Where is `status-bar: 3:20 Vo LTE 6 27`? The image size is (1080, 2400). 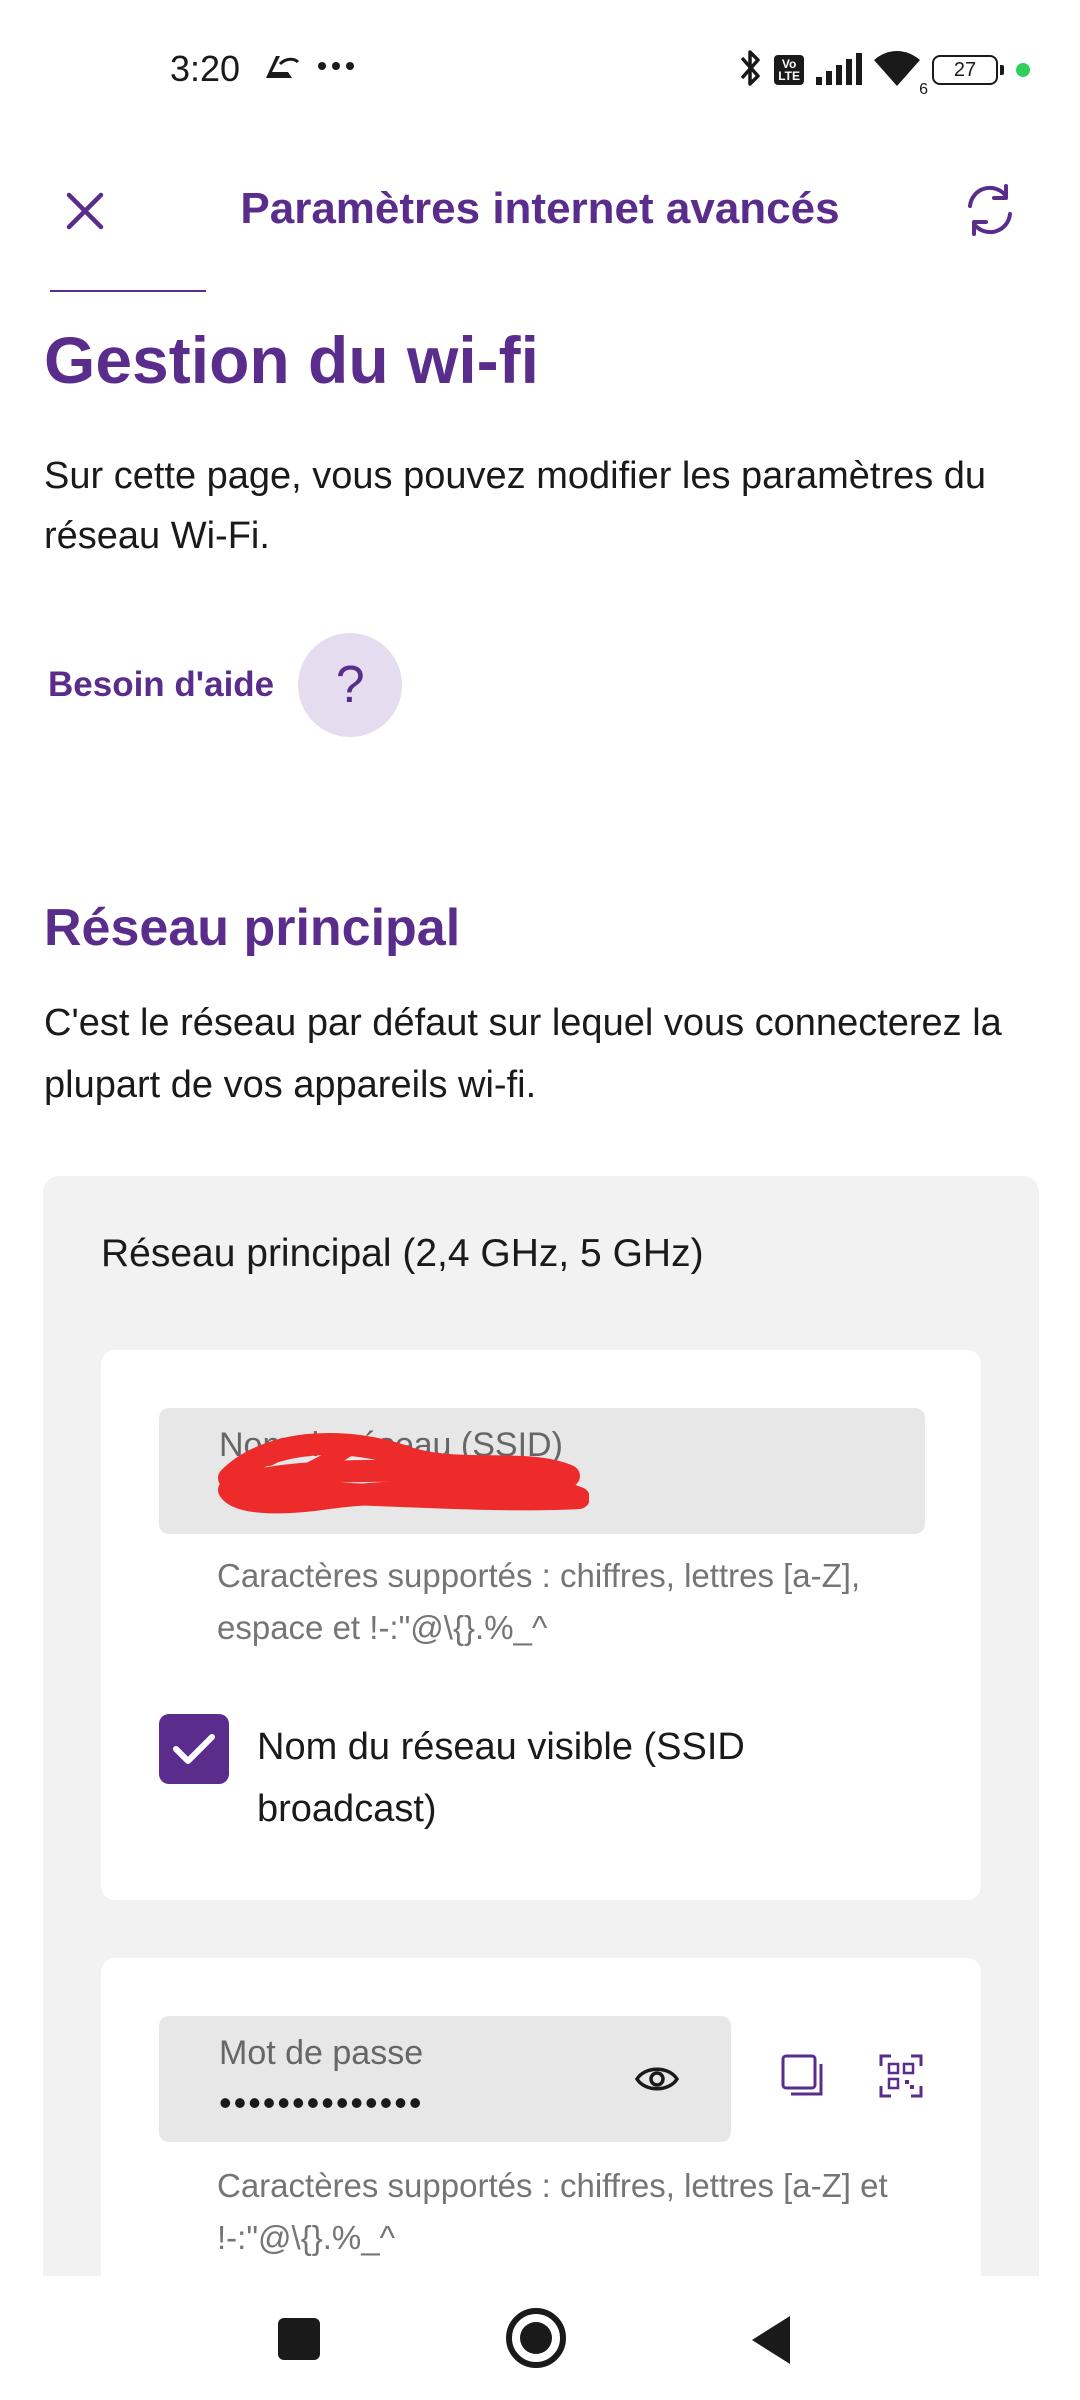
status-bar: 3:20 Vo LTE 6 27 is located at coordinates (540, 70).